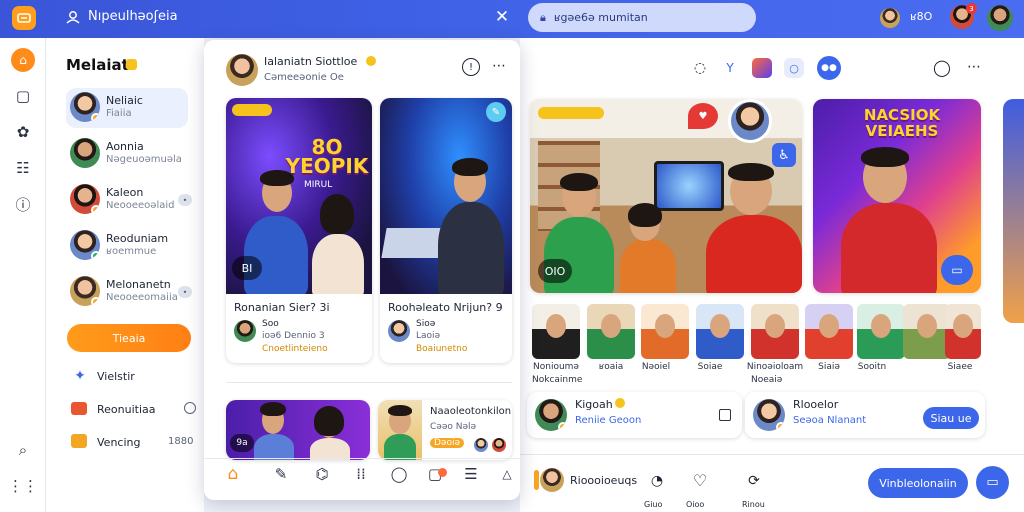 This screenshot has width=1024, height=512. Describe the element at coordinates (829, 68) in the screenshot. I see `video-icon: ●●` at that location.